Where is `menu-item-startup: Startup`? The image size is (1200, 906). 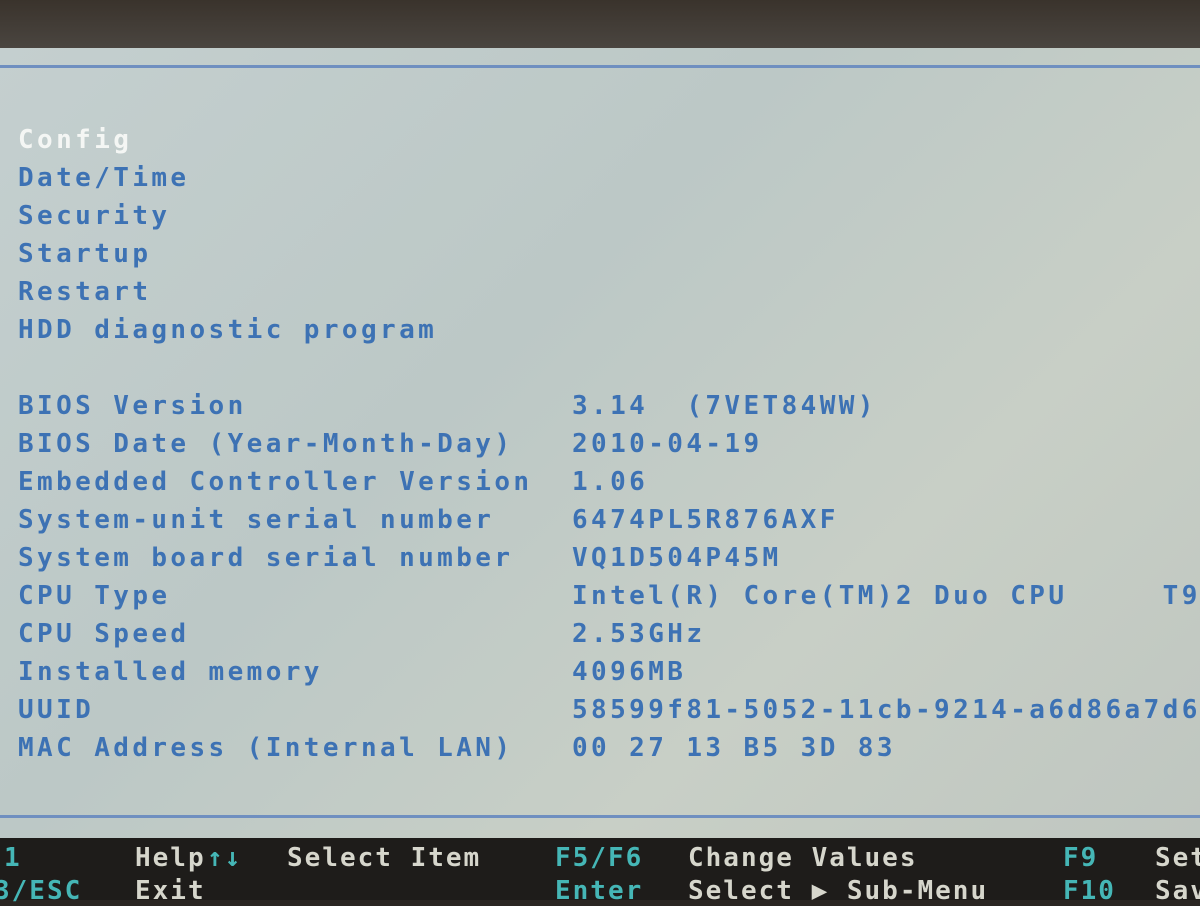
menu-item-startup: Startup is located at coordinates (84, 254).